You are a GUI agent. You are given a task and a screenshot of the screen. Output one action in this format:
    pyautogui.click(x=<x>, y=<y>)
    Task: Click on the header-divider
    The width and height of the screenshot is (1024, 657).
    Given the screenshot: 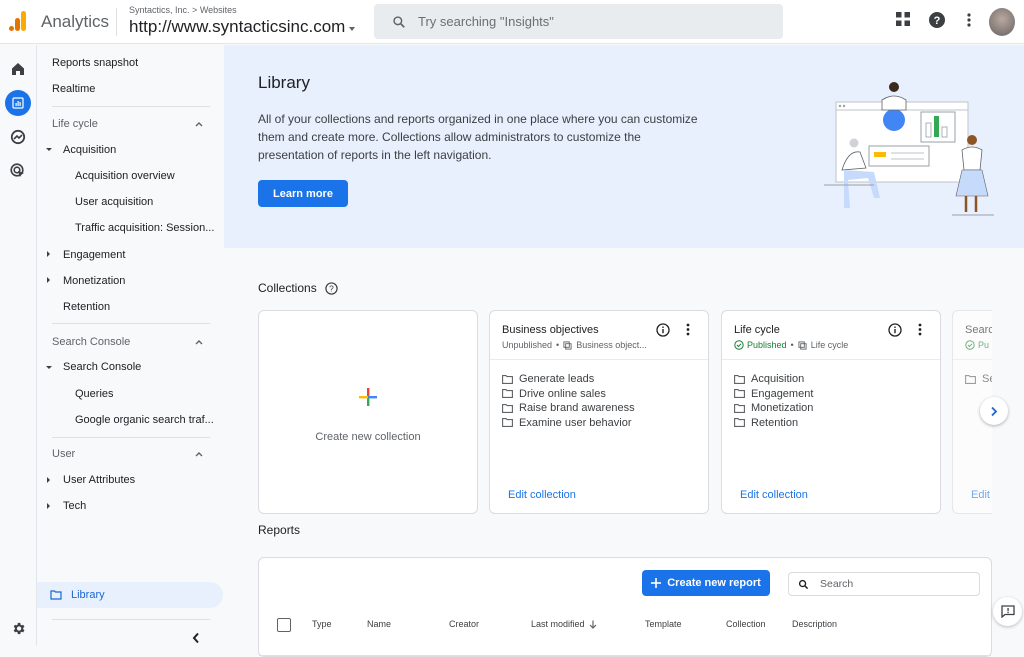 What is the action you would take?
    pyautogui.click(x=116, y=22)
    